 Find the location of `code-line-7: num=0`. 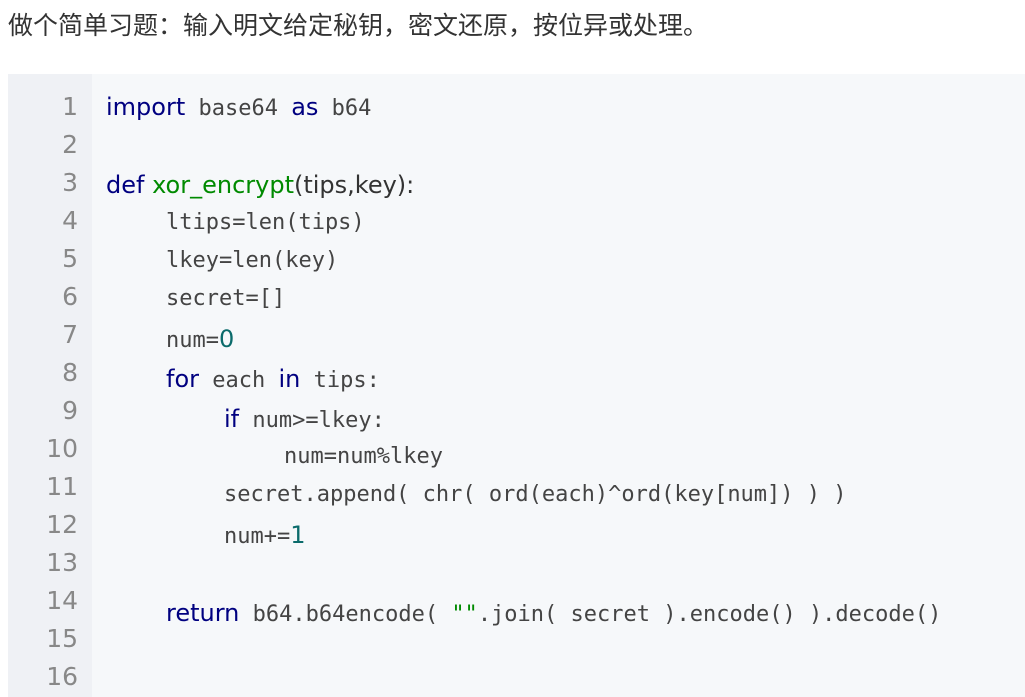

code-line-7: num=0 is located at coordinates (200, 340).